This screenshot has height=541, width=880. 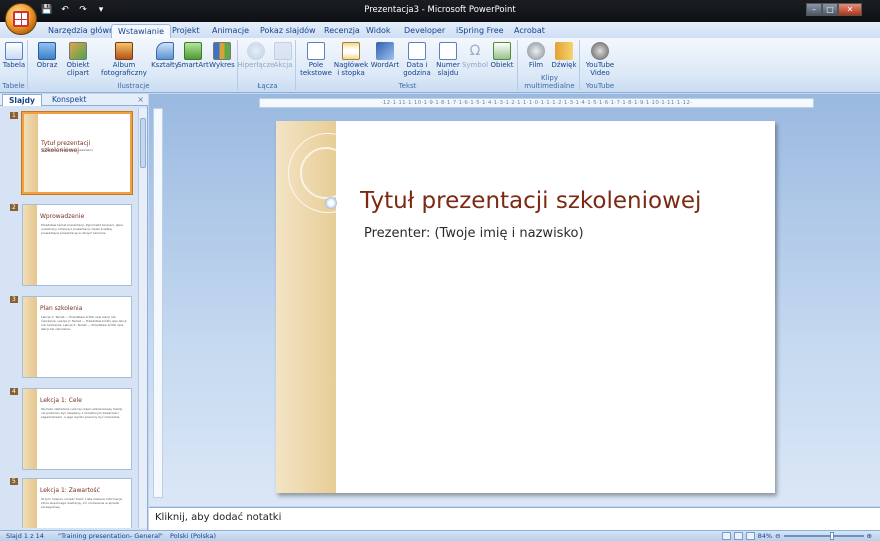 What do you see at coordinates (738, 536) in the screenshot?
I see `slide-sorter-icon` at bounding box center [738, 536].